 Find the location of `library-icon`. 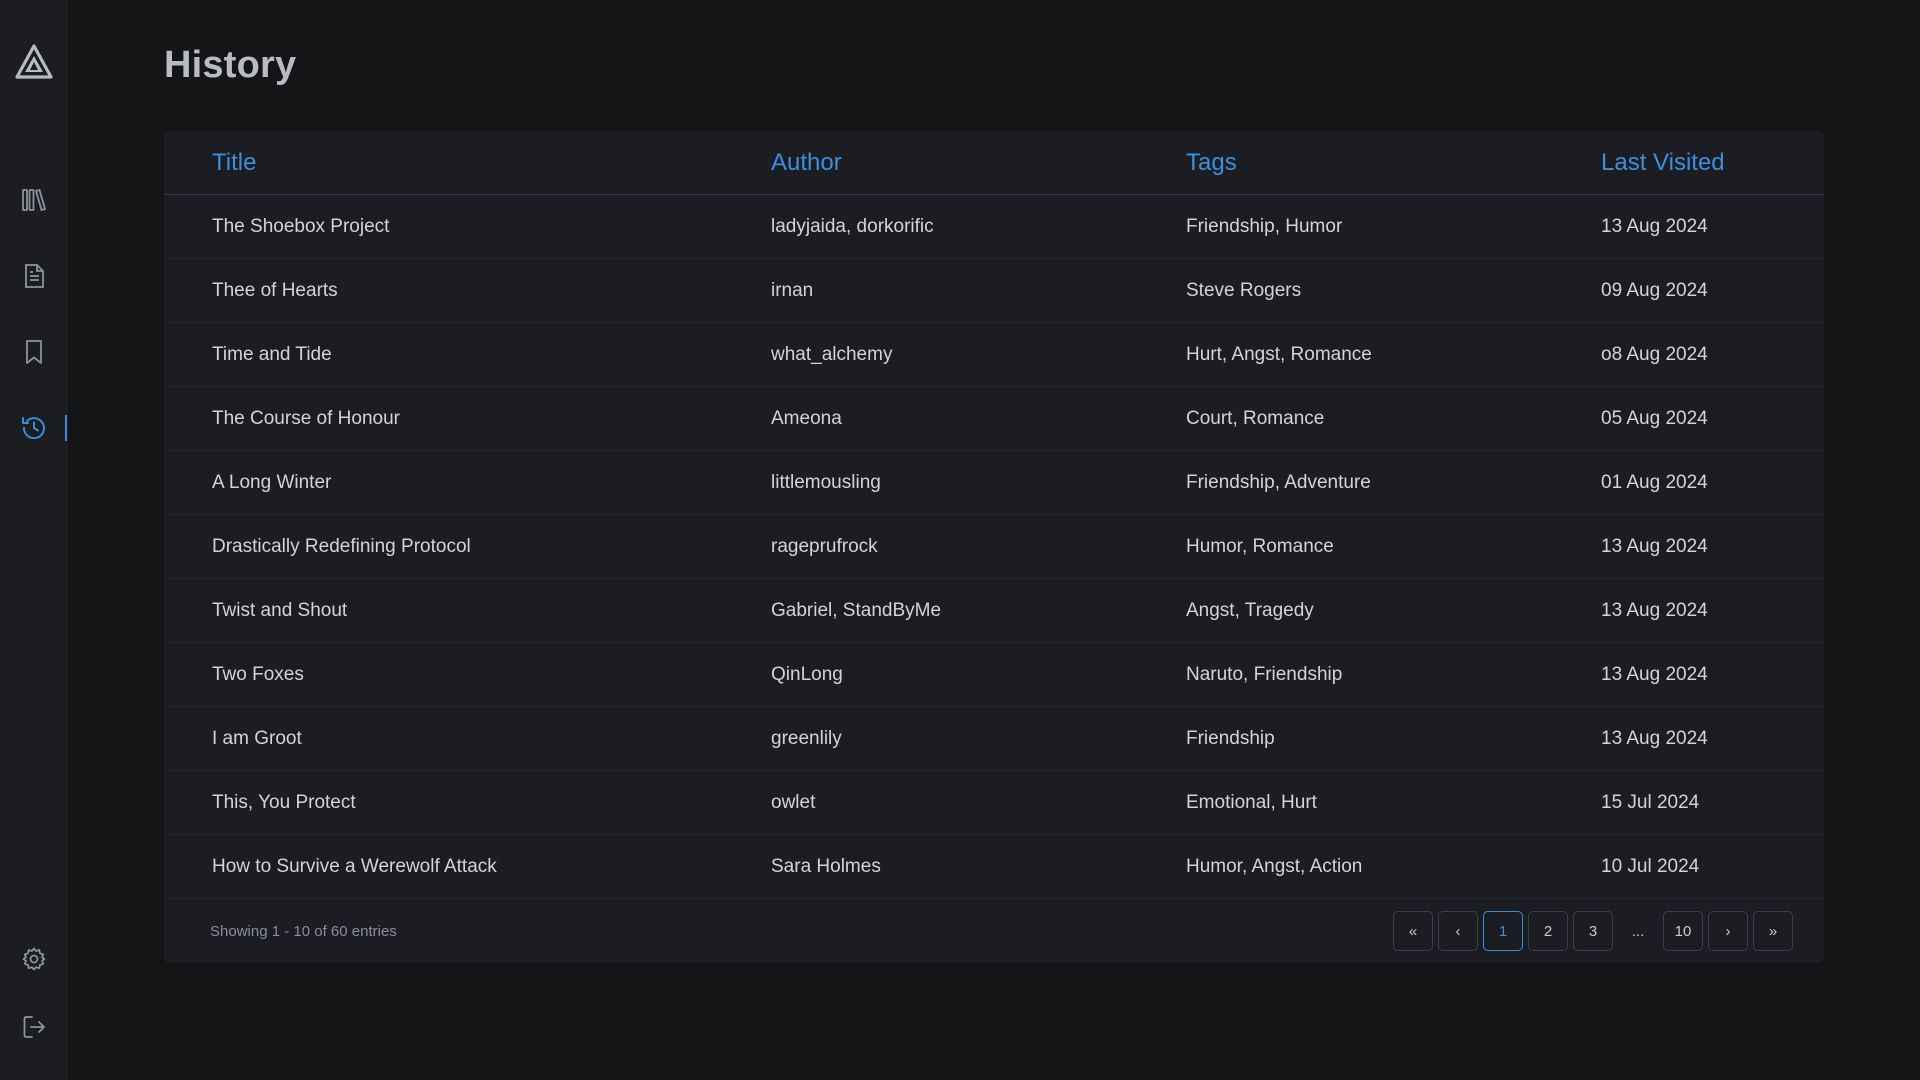

library-icon is located at coordinates (34, 200).